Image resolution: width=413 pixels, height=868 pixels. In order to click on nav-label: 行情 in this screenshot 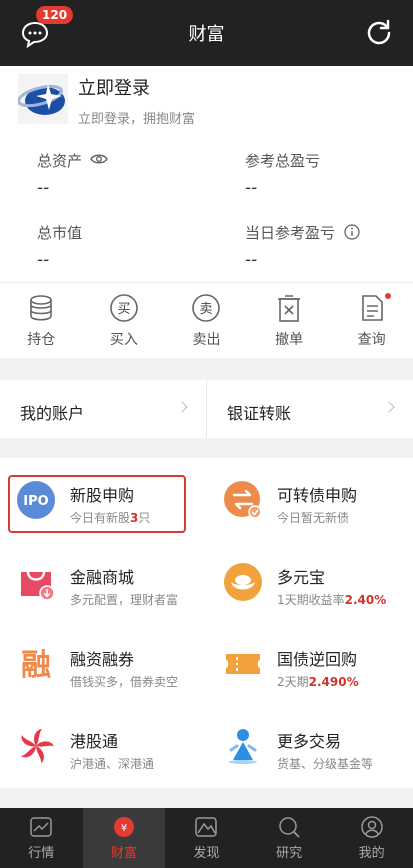, I will do `click(41, 853)`.